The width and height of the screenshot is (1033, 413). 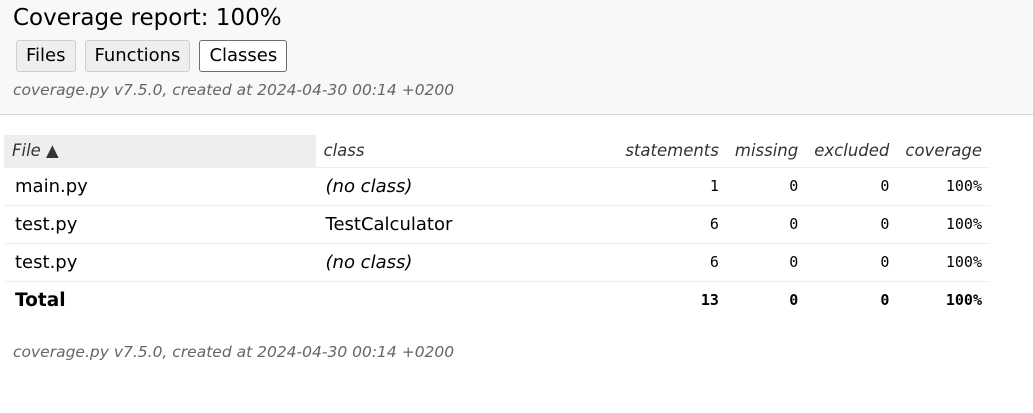 What do you see at coordinates (147, 18) in the screenshot?
I see `page-title: Coverage report: 100%` at bounding box center [147, 18].